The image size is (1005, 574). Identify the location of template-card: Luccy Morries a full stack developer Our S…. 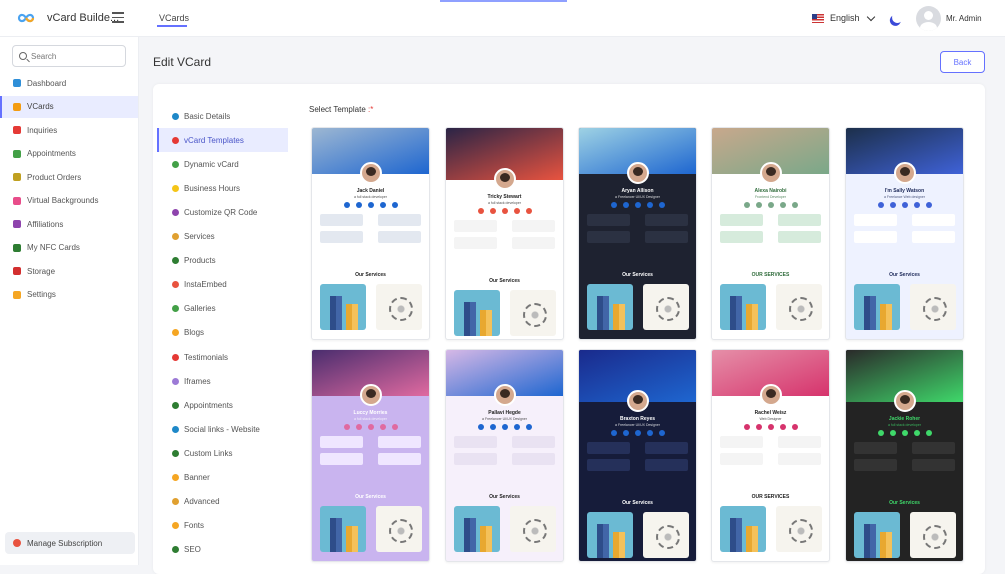
(370, 455).